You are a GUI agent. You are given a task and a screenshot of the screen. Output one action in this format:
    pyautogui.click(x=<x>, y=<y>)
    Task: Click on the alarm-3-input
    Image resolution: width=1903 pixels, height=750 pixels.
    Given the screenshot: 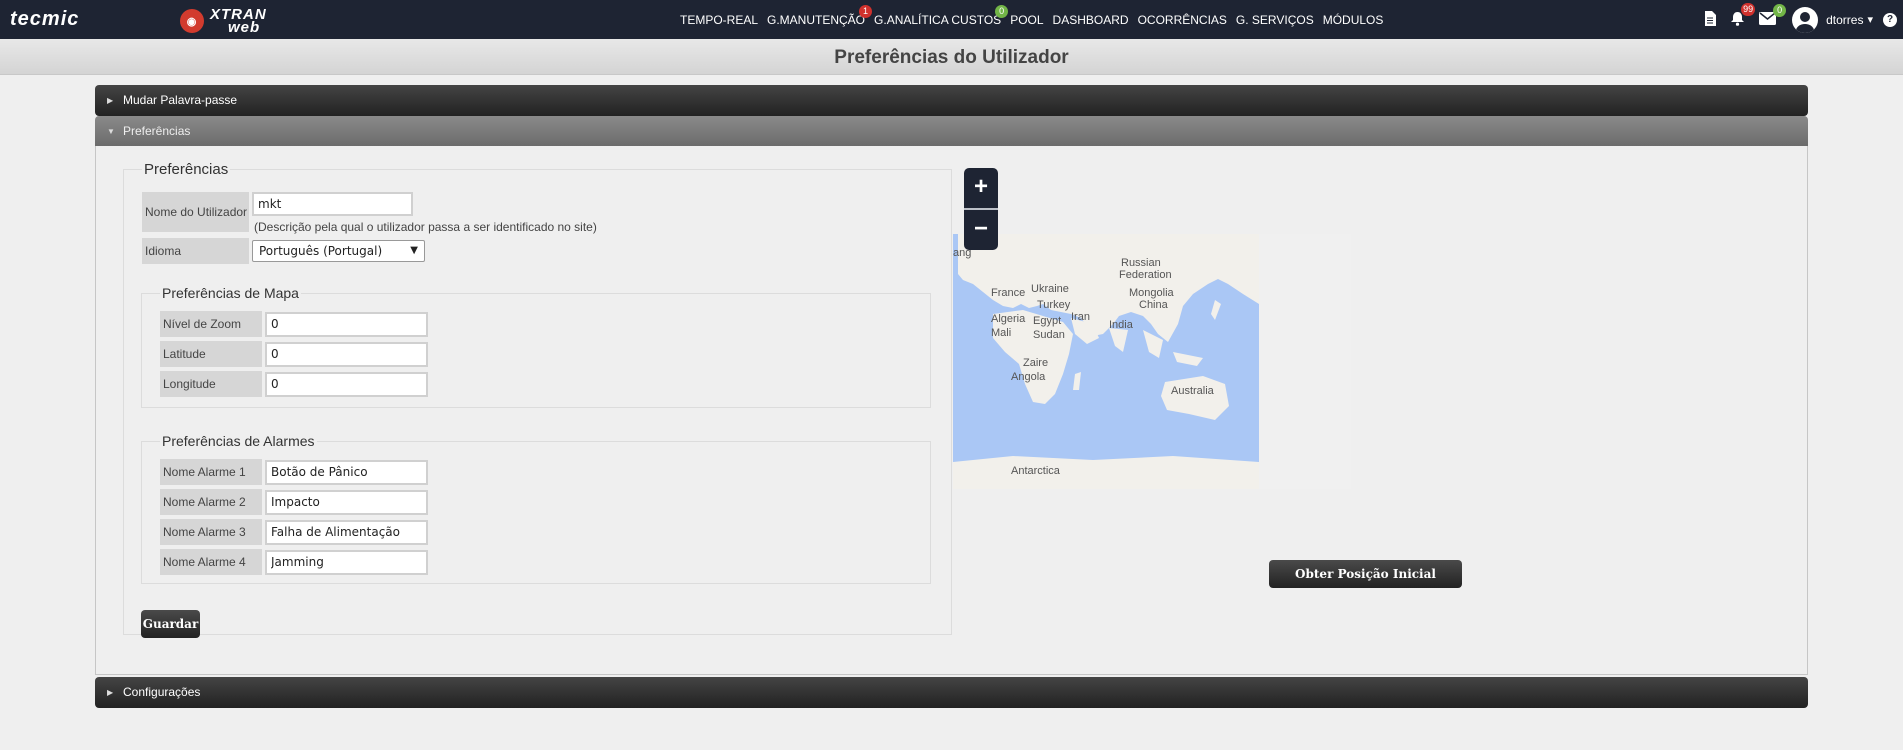 What is the action you would take?
    pyautogui.click(x=346, y=532)
    